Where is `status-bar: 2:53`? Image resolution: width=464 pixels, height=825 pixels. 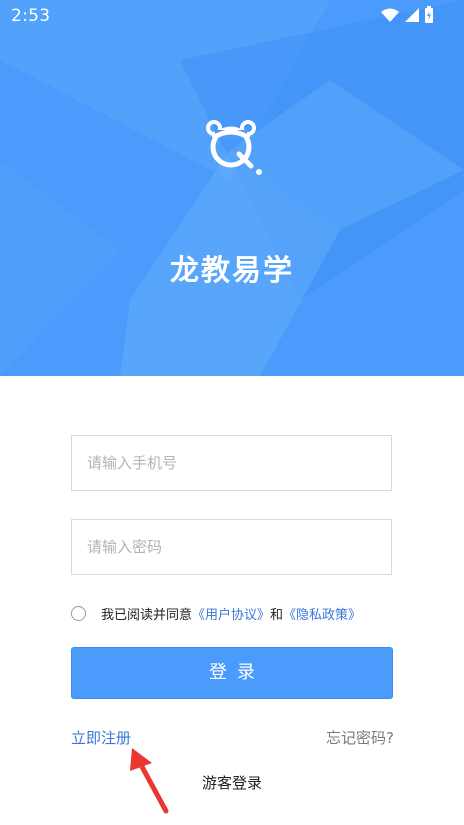 status-bar: 2:53 is located at coordinates (232, 16).